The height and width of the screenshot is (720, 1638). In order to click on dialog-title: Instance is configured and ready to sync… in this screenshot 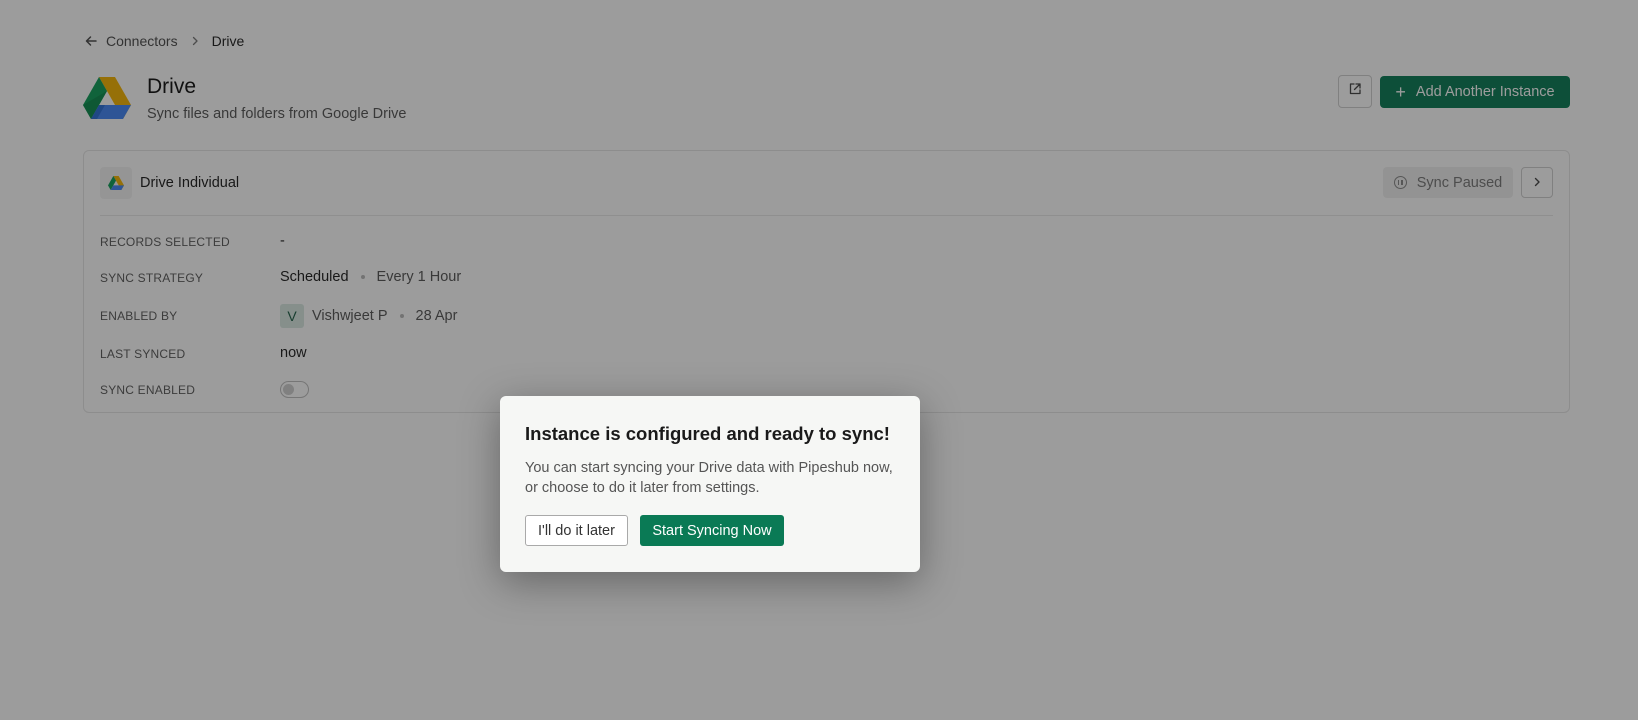, I will do `click(707, 433)`.